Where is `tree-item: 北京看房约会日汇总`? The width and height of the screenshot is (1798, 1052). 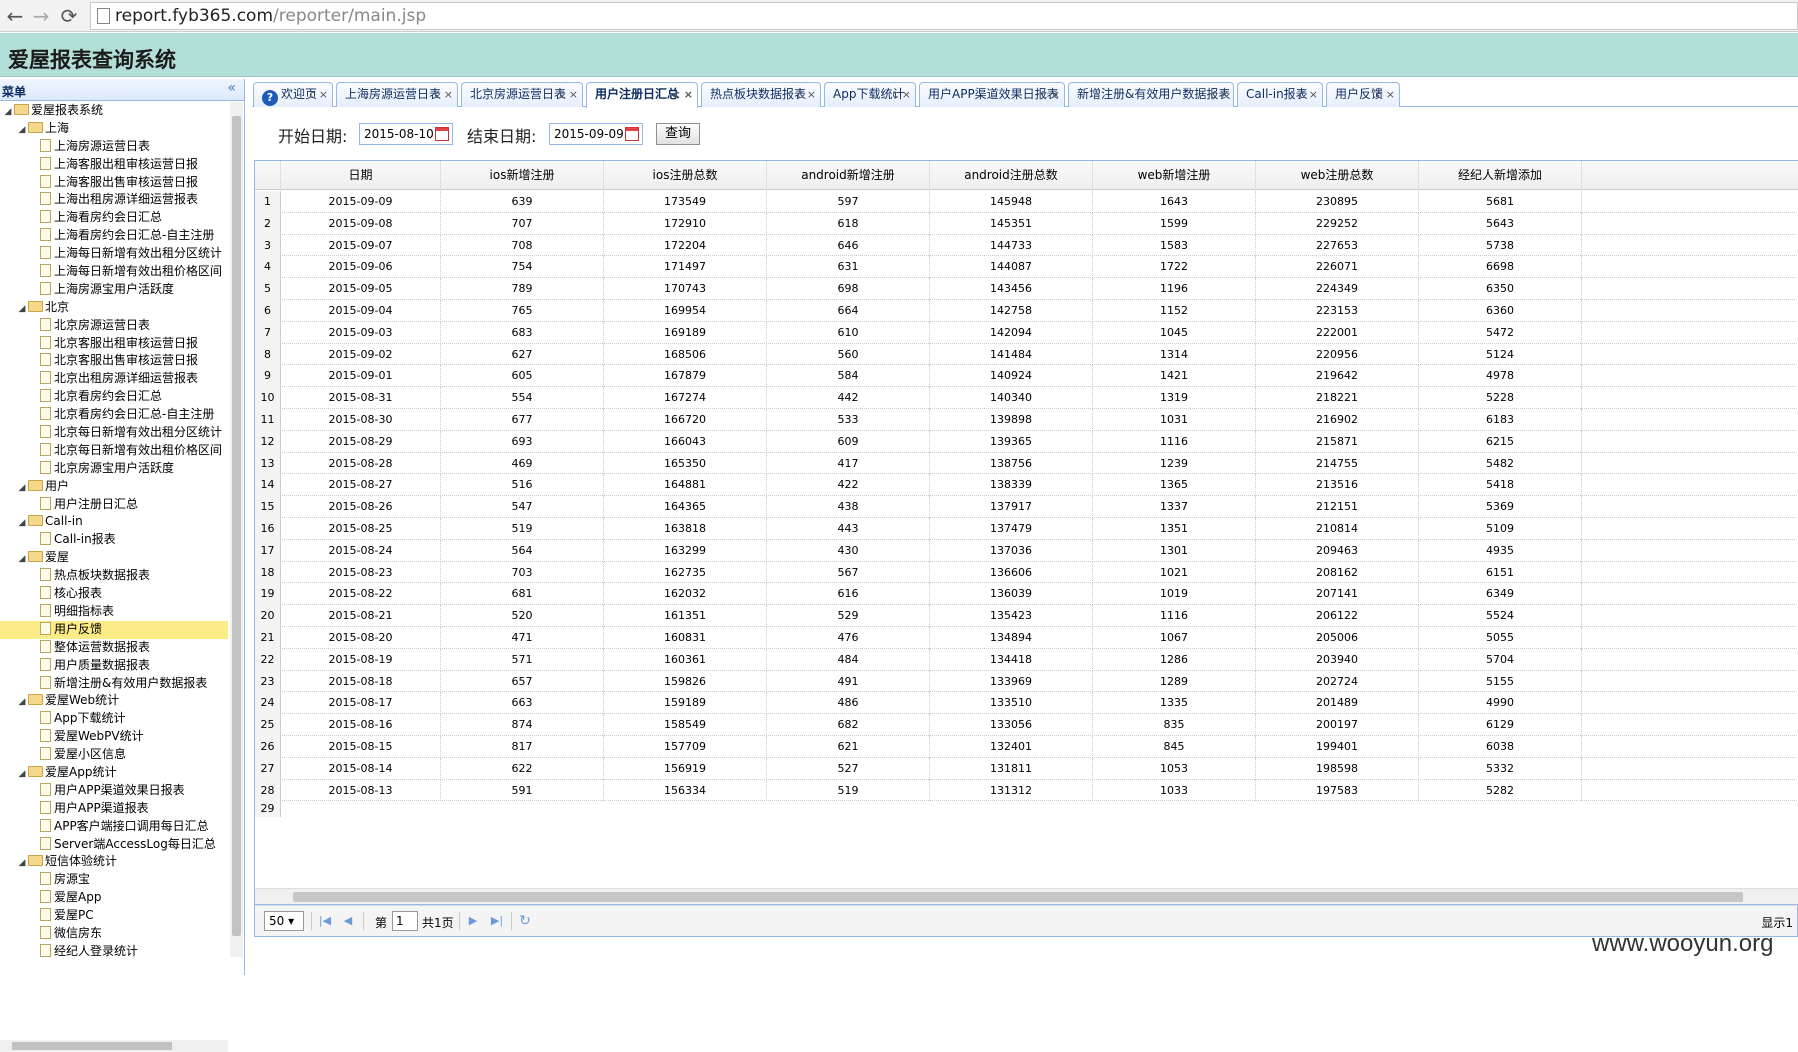 tree-item: 北京看房约会日汇总 is located at coordinates (114, 397).